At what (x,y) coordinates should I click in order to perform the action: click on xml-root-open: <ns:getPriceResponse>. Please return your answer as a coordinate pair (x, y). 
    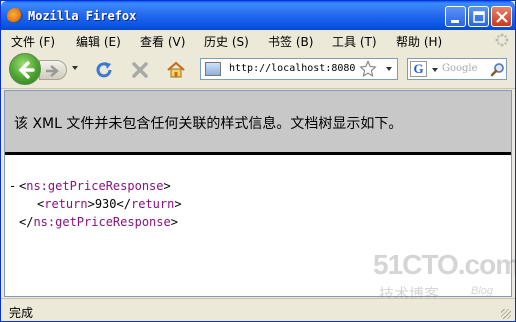
    Looking at the image, I should click on (95, 186).